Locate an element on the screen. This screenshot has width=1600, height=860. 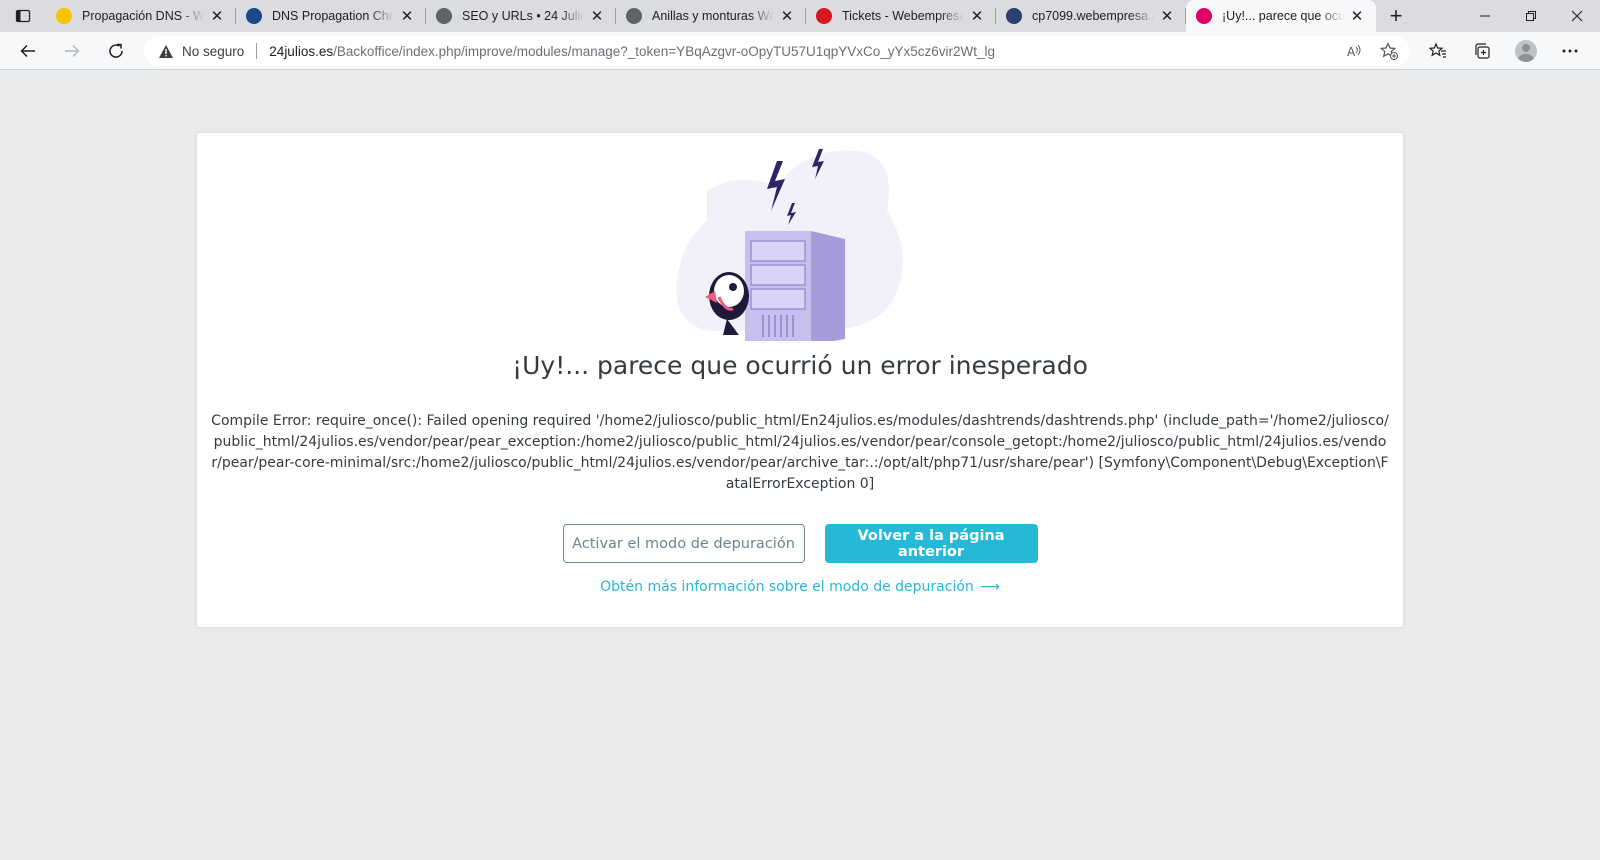
forward-button is located at coordinates (72, 51).